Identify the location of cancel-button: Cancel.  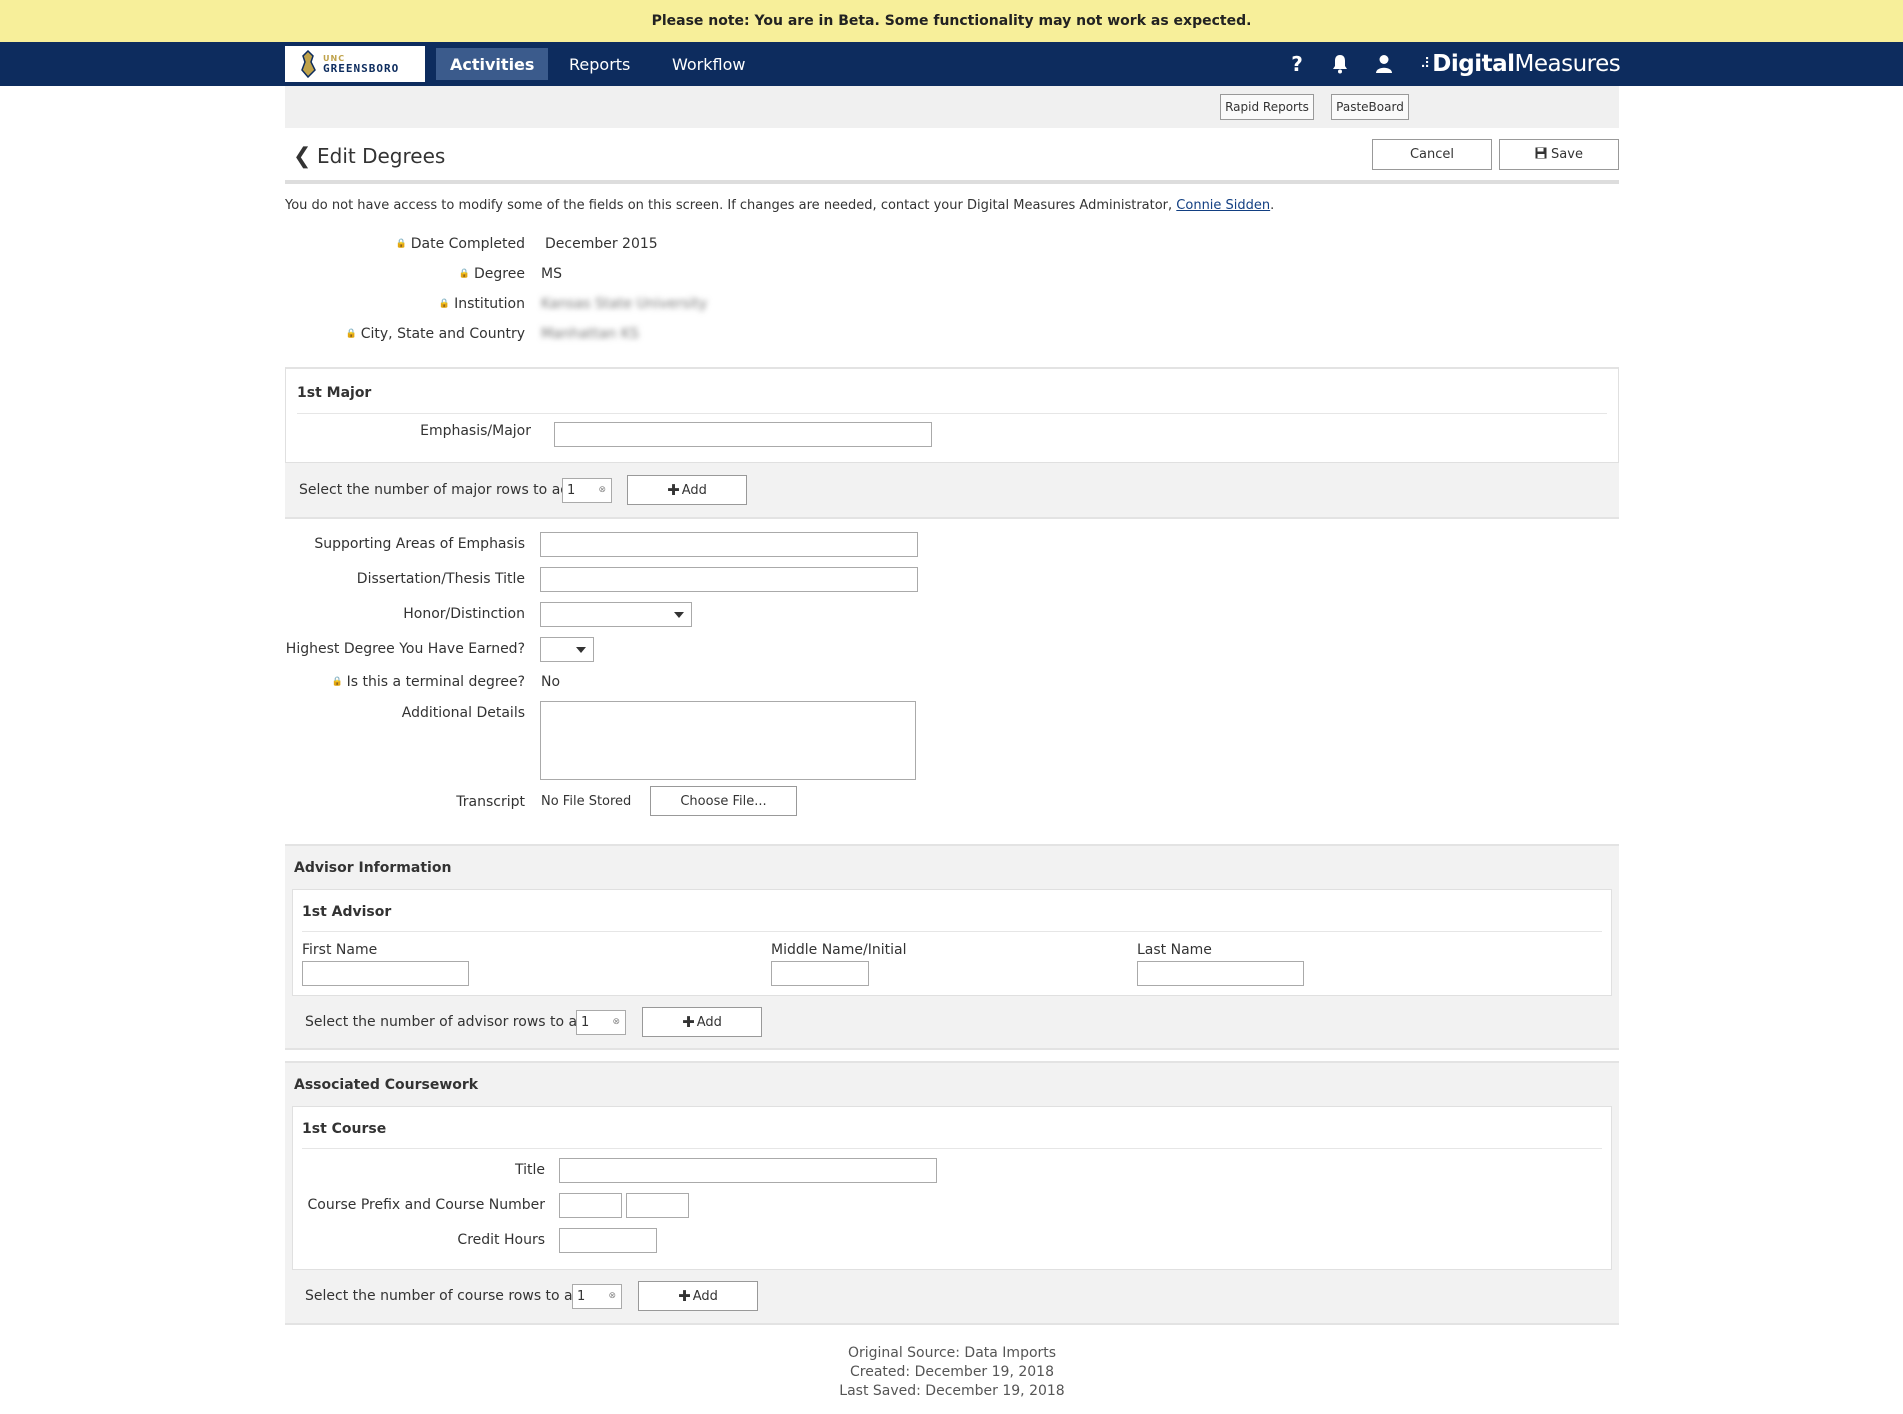
(1432, 154).